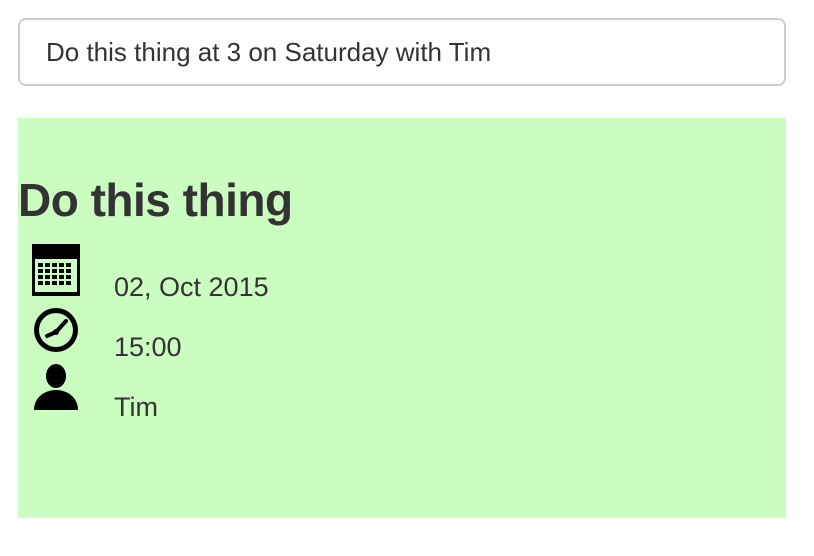 The image size is (814, 556). Describe the element at coordinates (57, 270) in the screenshot. I see `calendar-icon` at that location.